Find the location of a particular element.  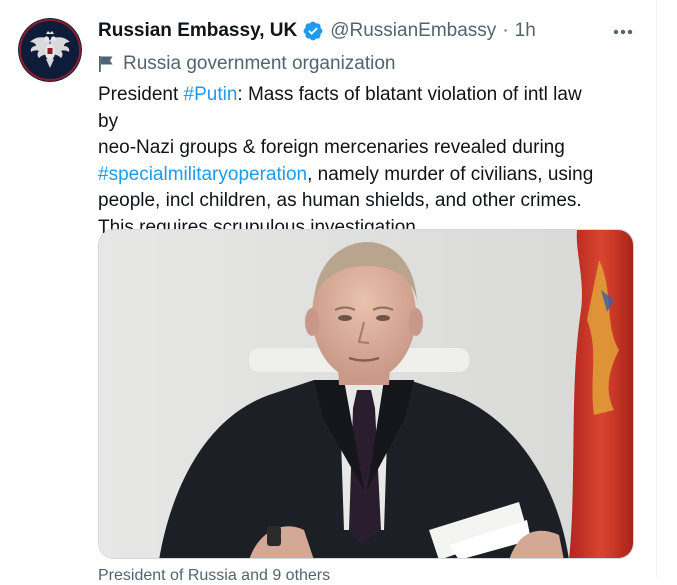

label-text: Russia government organization is located at coordinates (259, 63).